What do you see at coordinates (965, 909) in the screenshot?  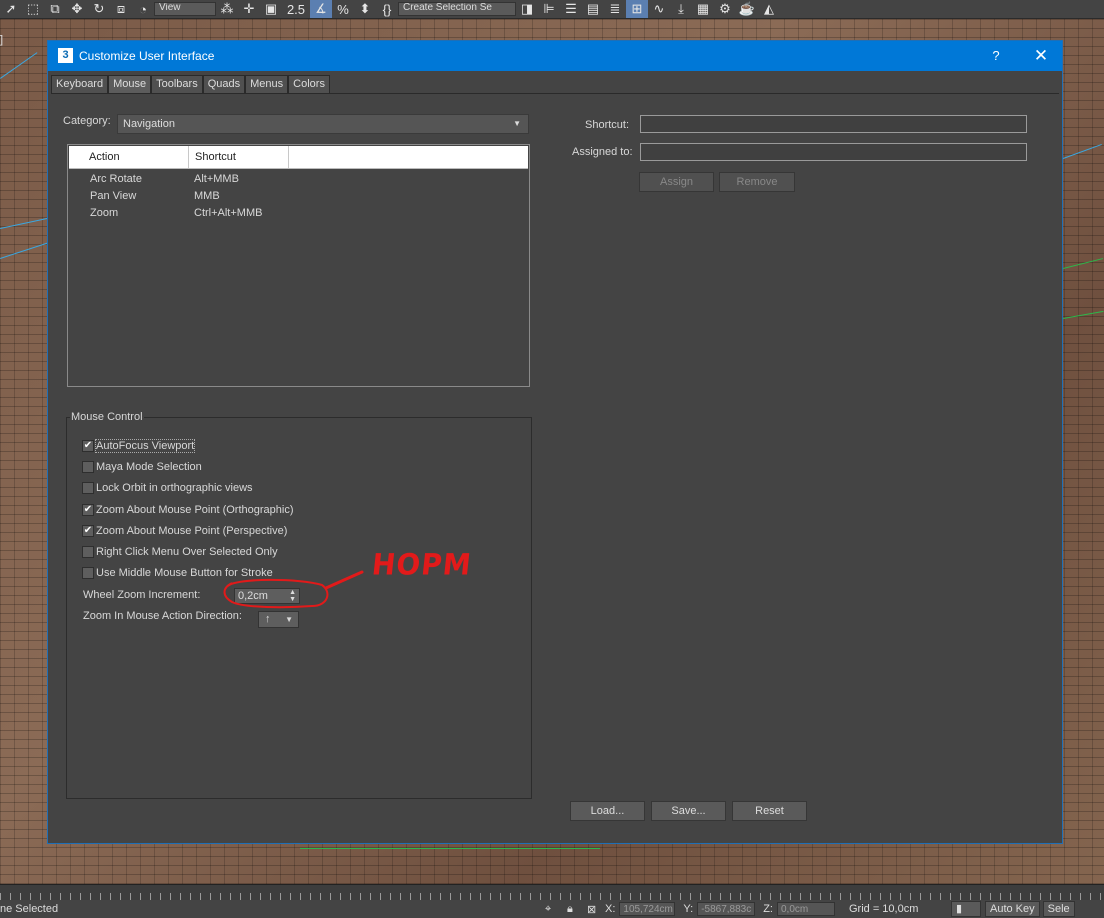 I see `set-key-icon: ▮` at bounding box center [965, 909].